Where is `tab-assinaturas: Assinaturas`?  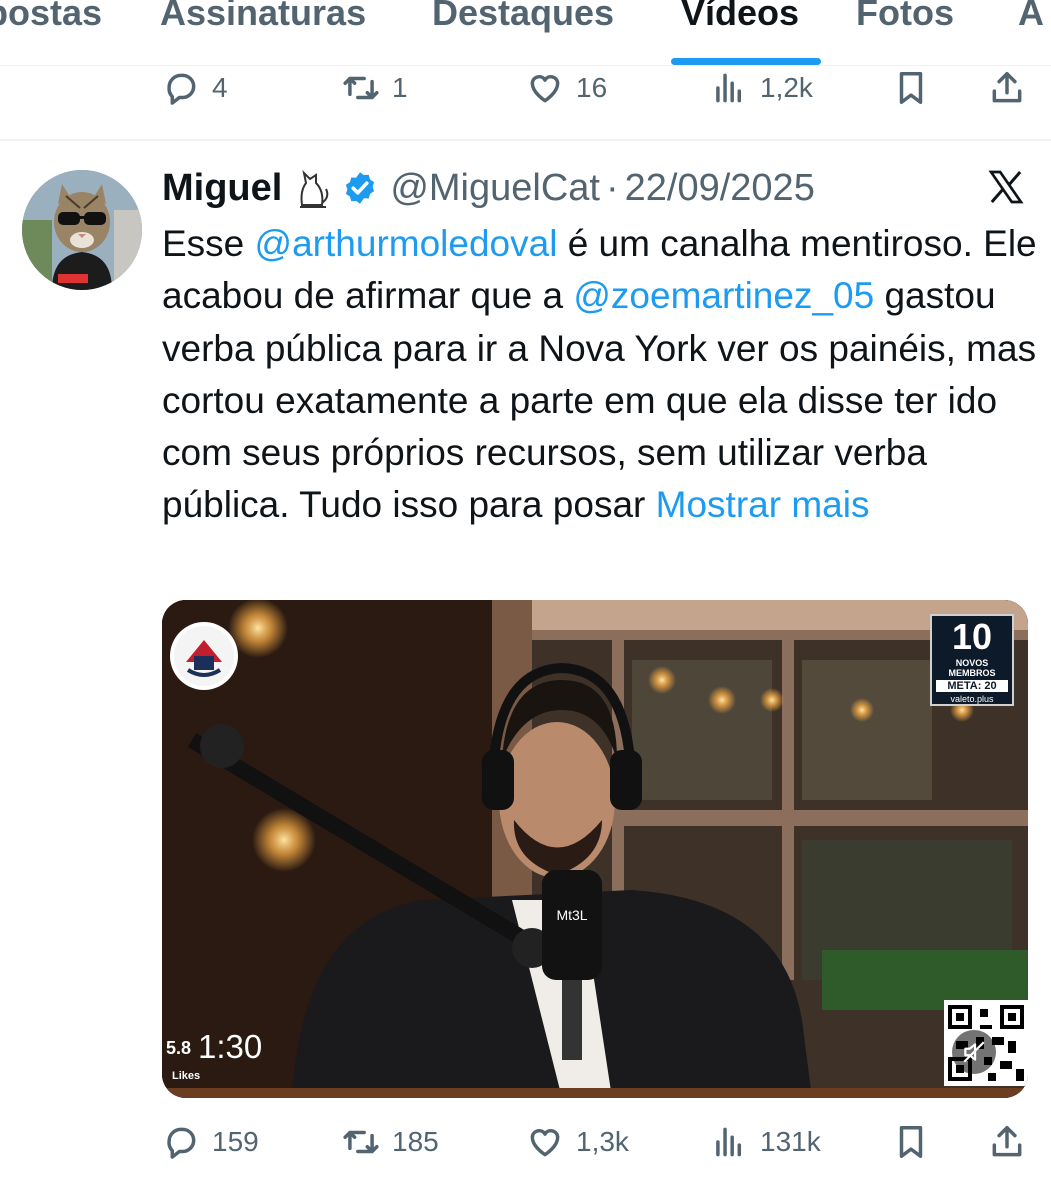 tab-assinaturas: Assinaturas is located at coordinates (263, 17).